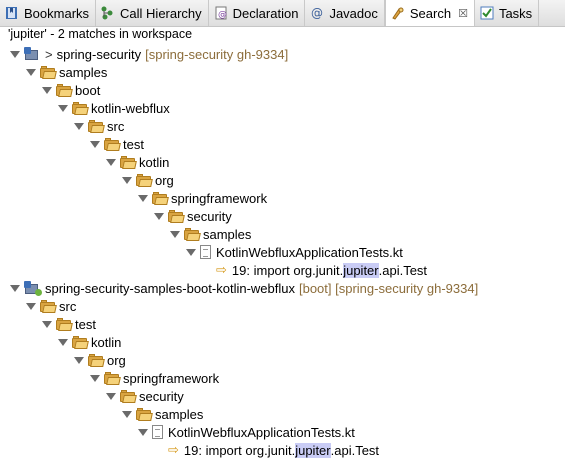 The height and width of the screenshot is (476, 565). What do you see at coordinates (49, 54) in the screenshot?
I see `dirty-marker: >` at bounding box center [49, 54].